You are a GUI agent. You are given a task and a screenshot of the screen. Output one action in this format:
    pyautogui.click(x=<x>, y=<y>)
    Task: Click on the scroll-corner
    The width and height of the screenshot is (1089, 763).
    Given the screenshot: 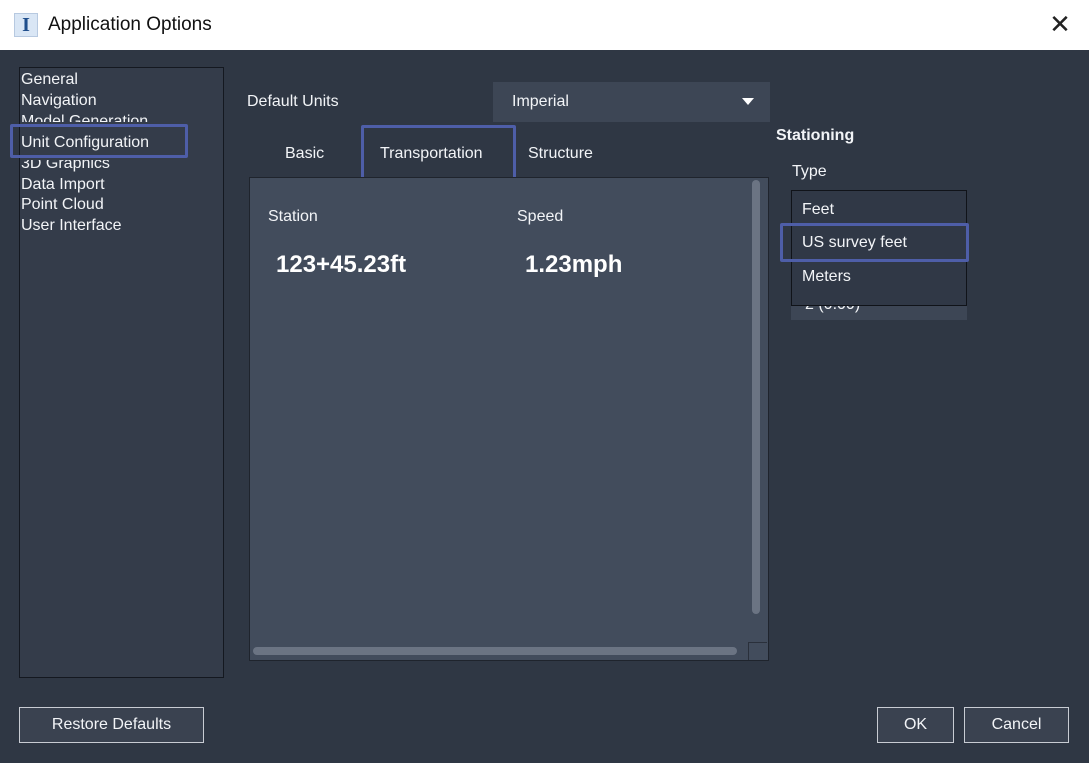 What is the action you would take?
    pyautogui.click(x=757, y=651)
    